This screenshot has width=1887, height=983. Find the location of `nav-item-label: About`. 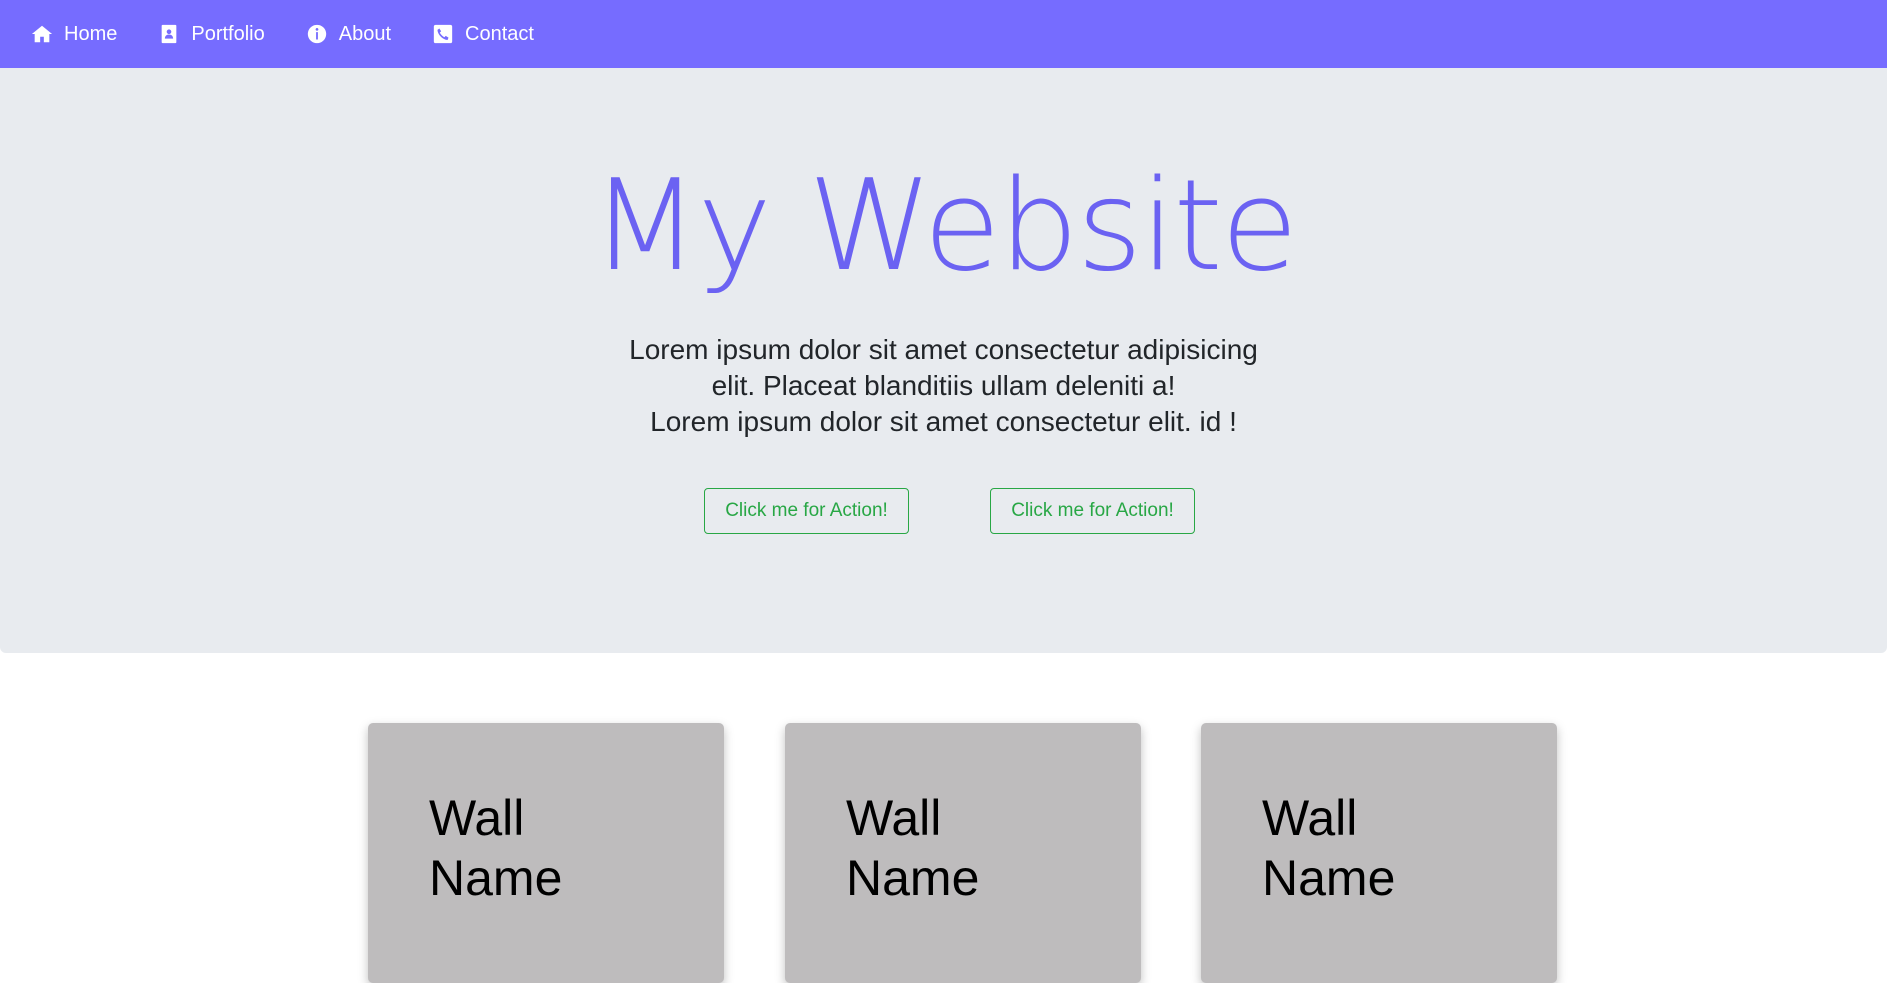

nav-item-label: About is located at coordinates (364, 33).